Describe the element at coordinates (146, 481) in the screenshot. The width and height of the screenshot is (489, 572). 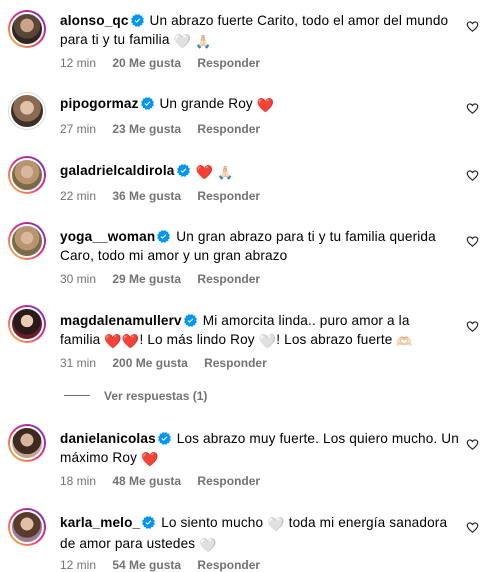
I see `likes-count: 48 Me gusta` at that location.